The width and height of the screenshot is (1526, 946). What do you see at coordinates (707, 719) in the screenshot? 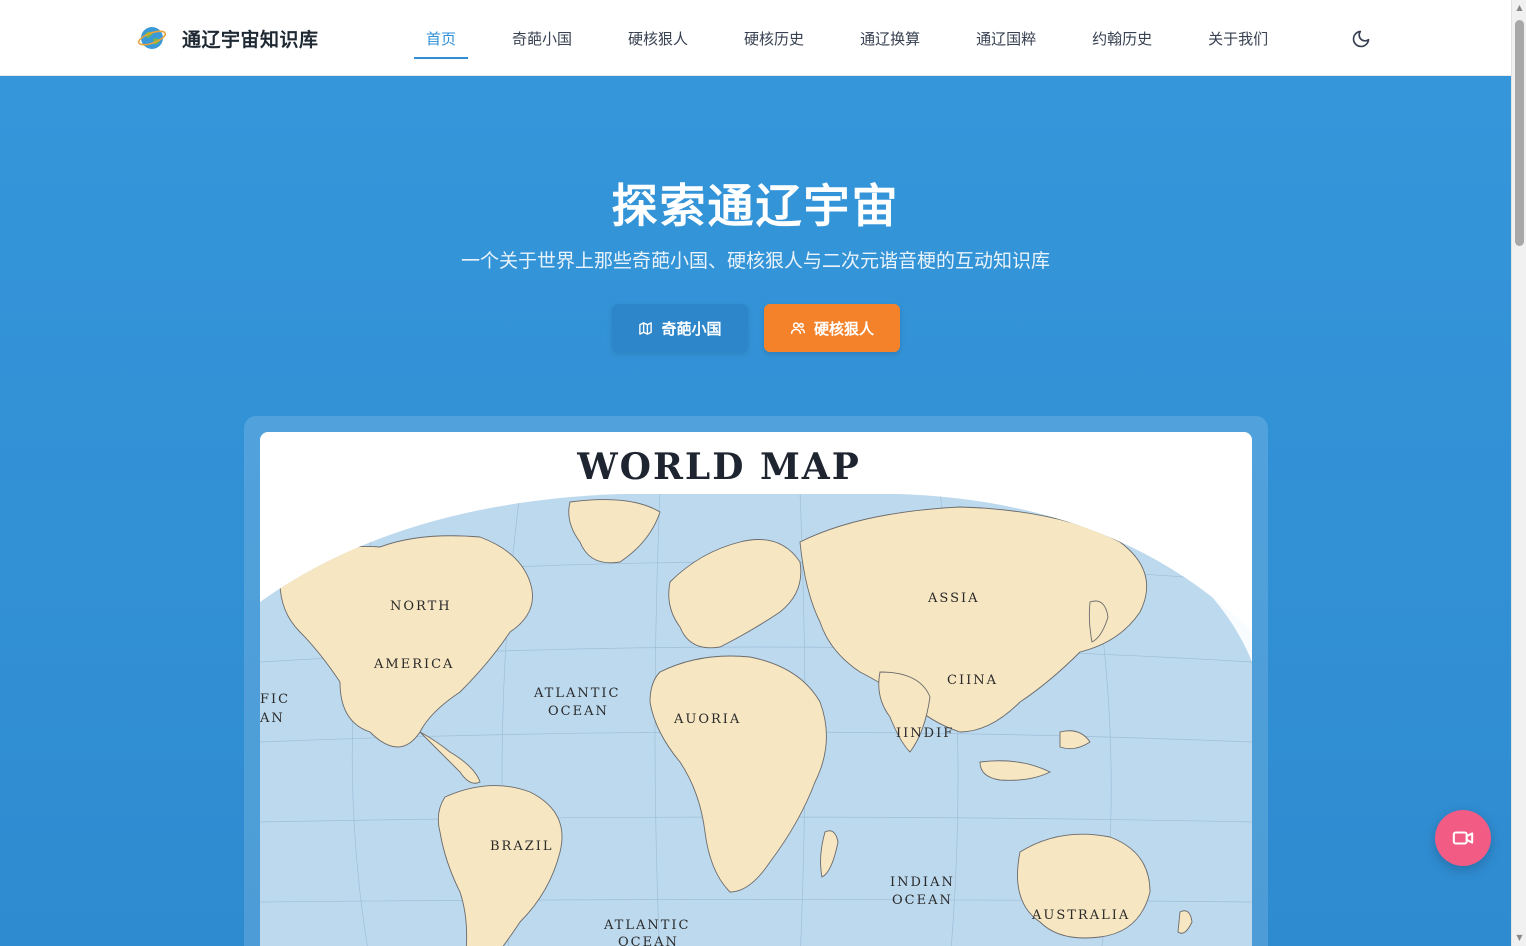
I see `map-label-auoria: AUORIA` at bounding box center [707, 719].